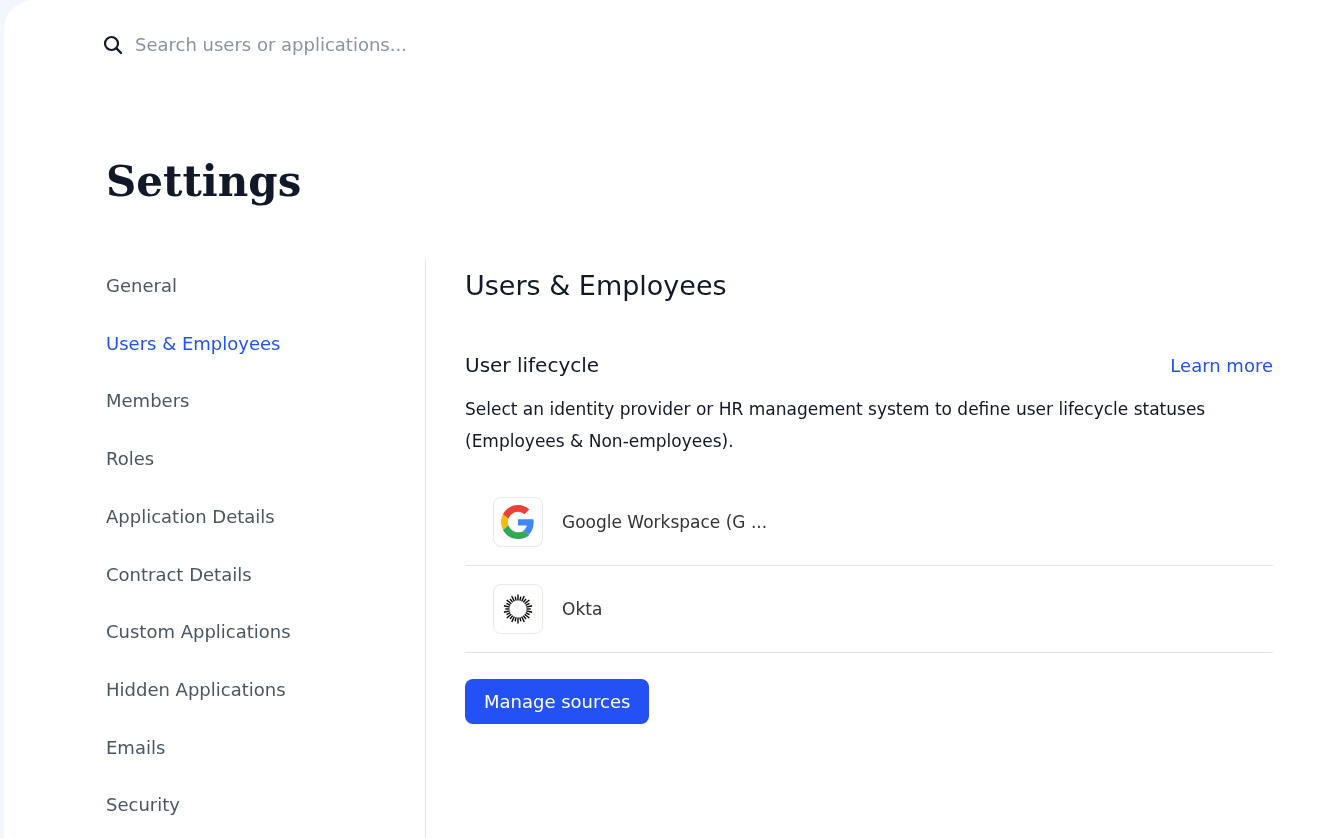 Image resolution: width=1330 pixels, height=838 pixels. I want to click on learn-more-link: Learn more, so click(1221, 365).